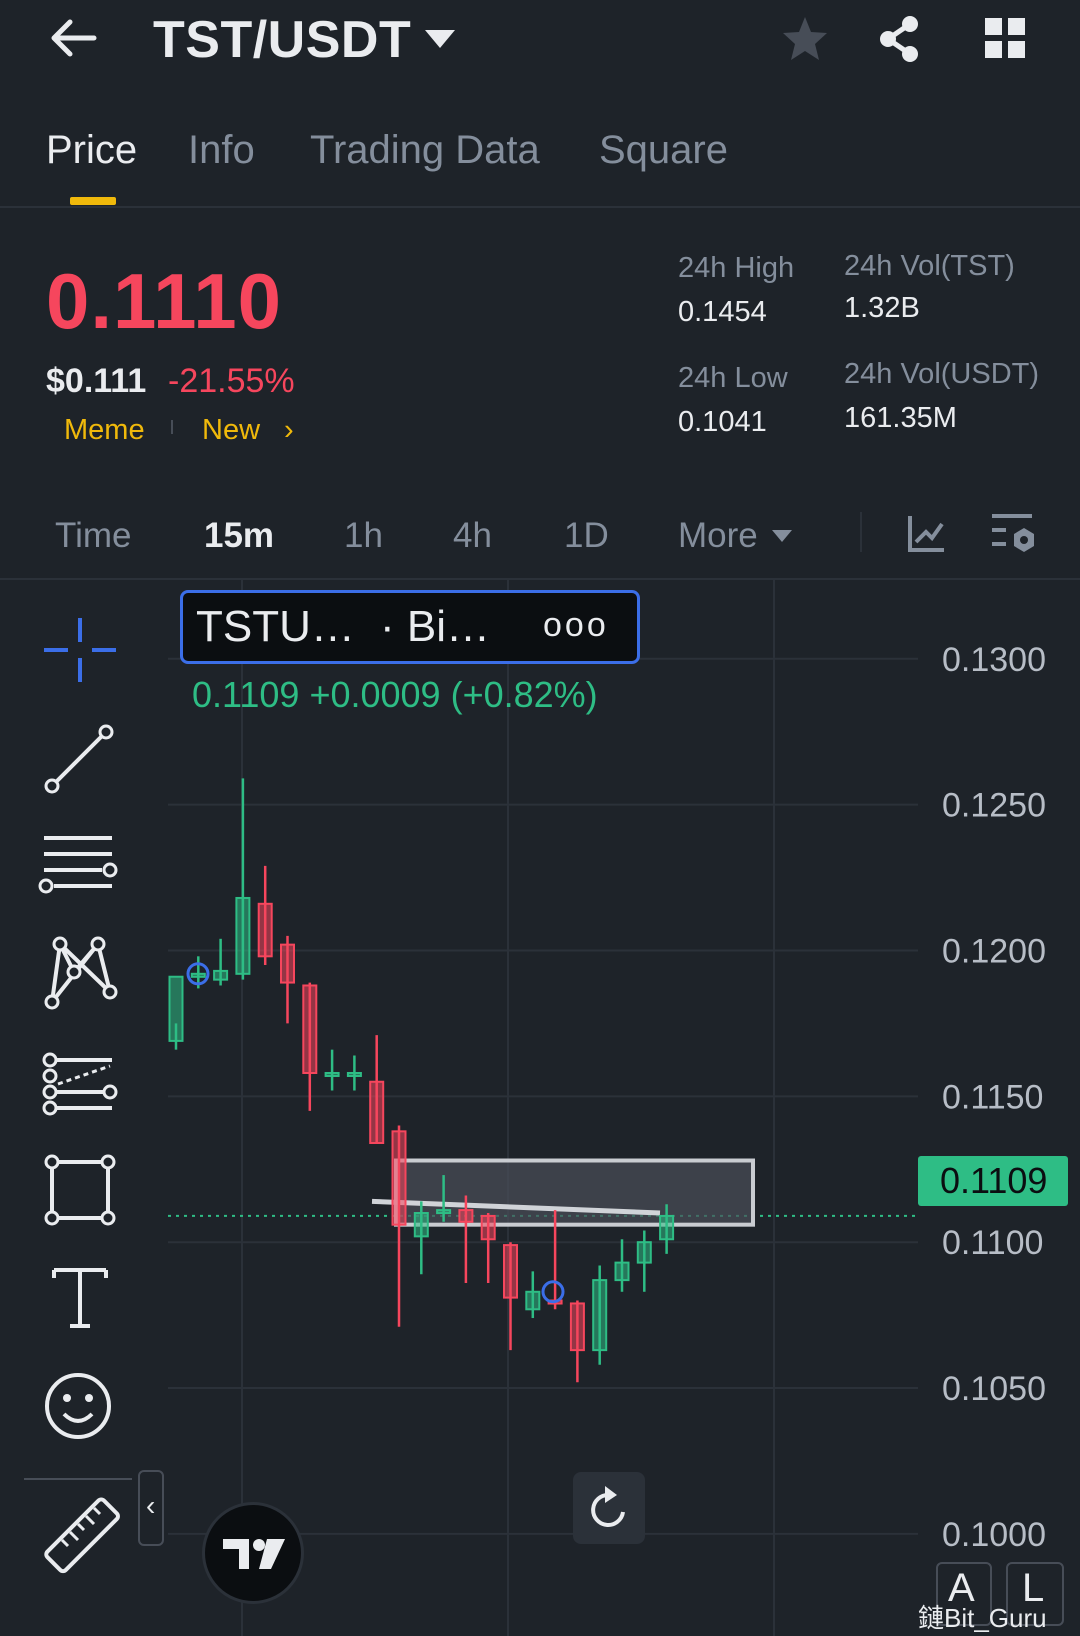 This screenshot has height=1636, width=1080. I want to click on tag-meme: Meme, so click(104, 430).